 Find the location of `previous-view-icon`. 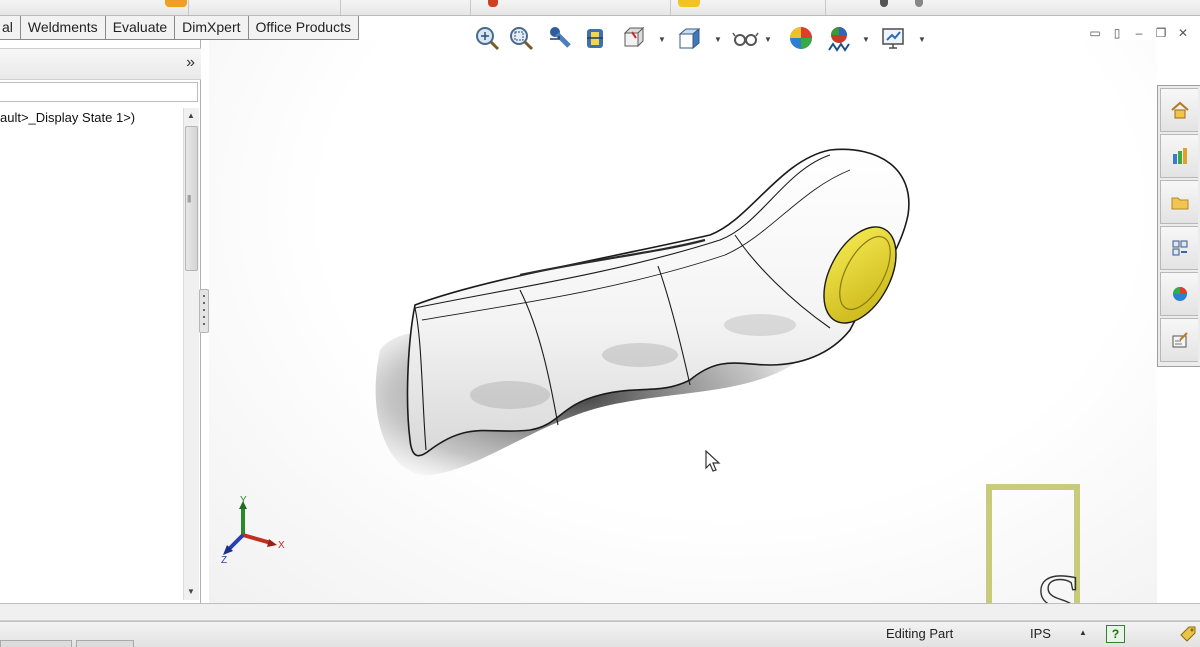

previous-view-icon is located at coordinates (560, 37).